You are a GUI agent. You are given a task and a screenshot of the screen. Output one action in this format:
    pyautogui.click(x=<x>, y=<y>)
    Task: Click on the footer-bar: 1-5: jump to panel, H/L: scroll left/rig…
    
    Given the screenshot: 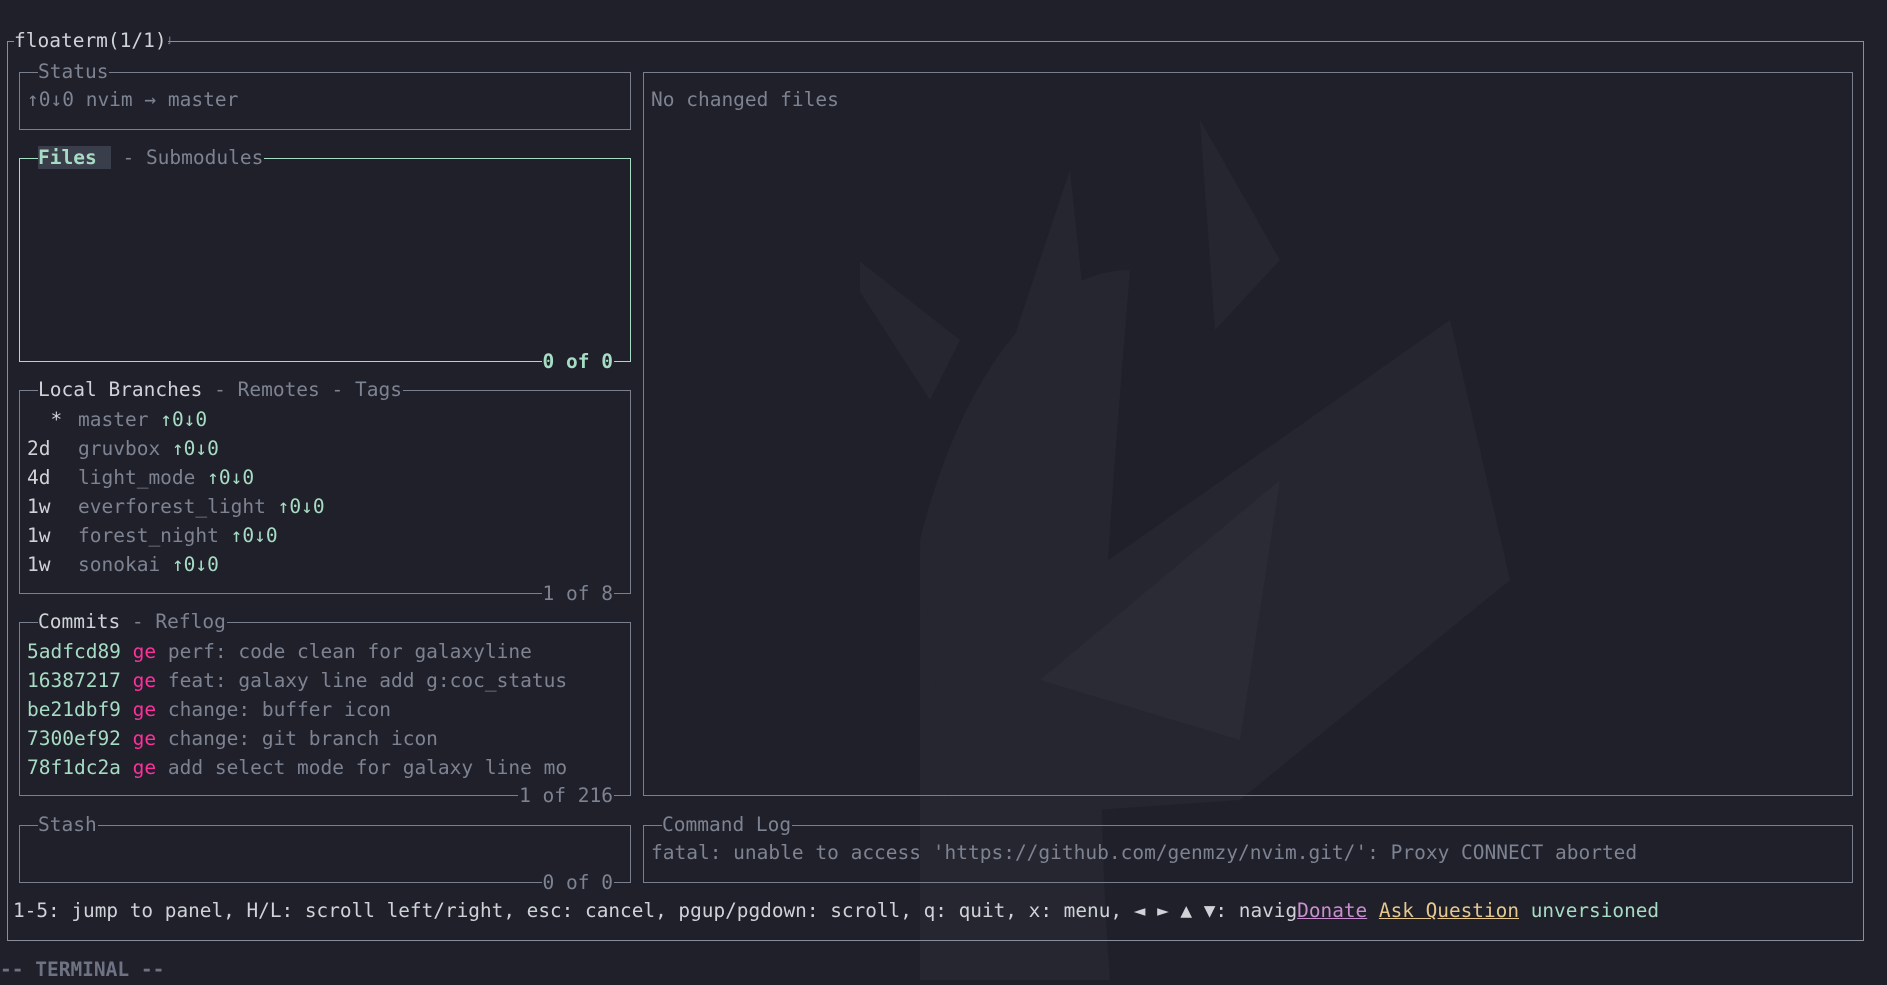 What is the action you would take?
    pyautogui.click(x=836, y=910)
    